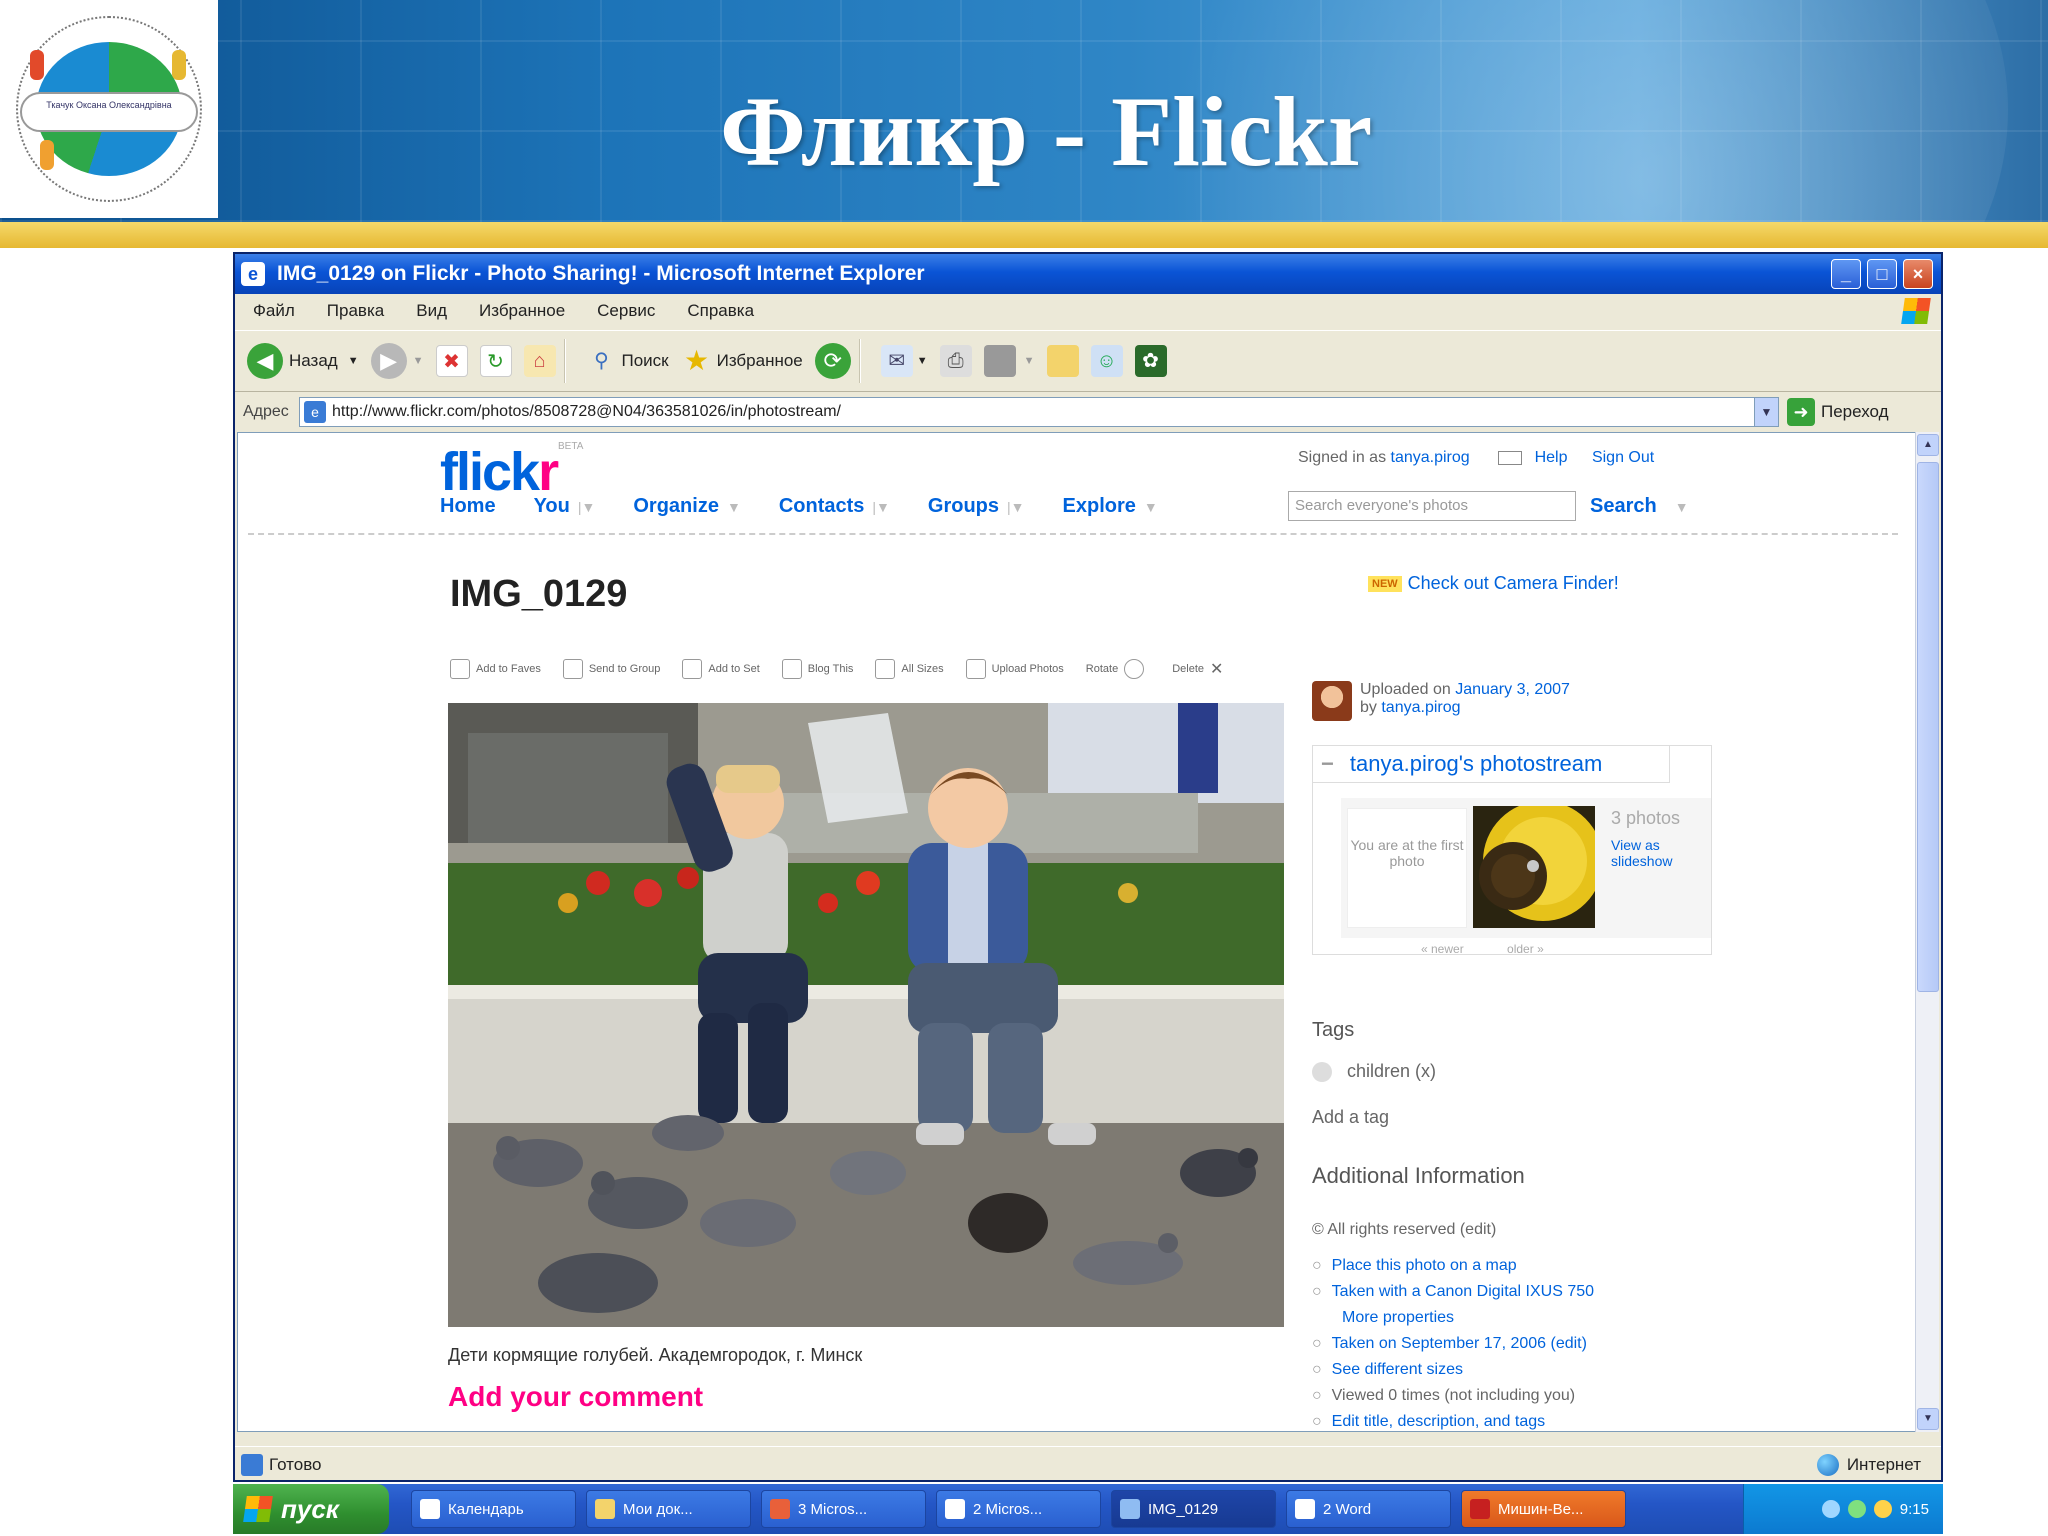 The height and width of the screenshot is (1536, 2048). I want to click on nav-explore: Explore ▼, so click(1110, 506).